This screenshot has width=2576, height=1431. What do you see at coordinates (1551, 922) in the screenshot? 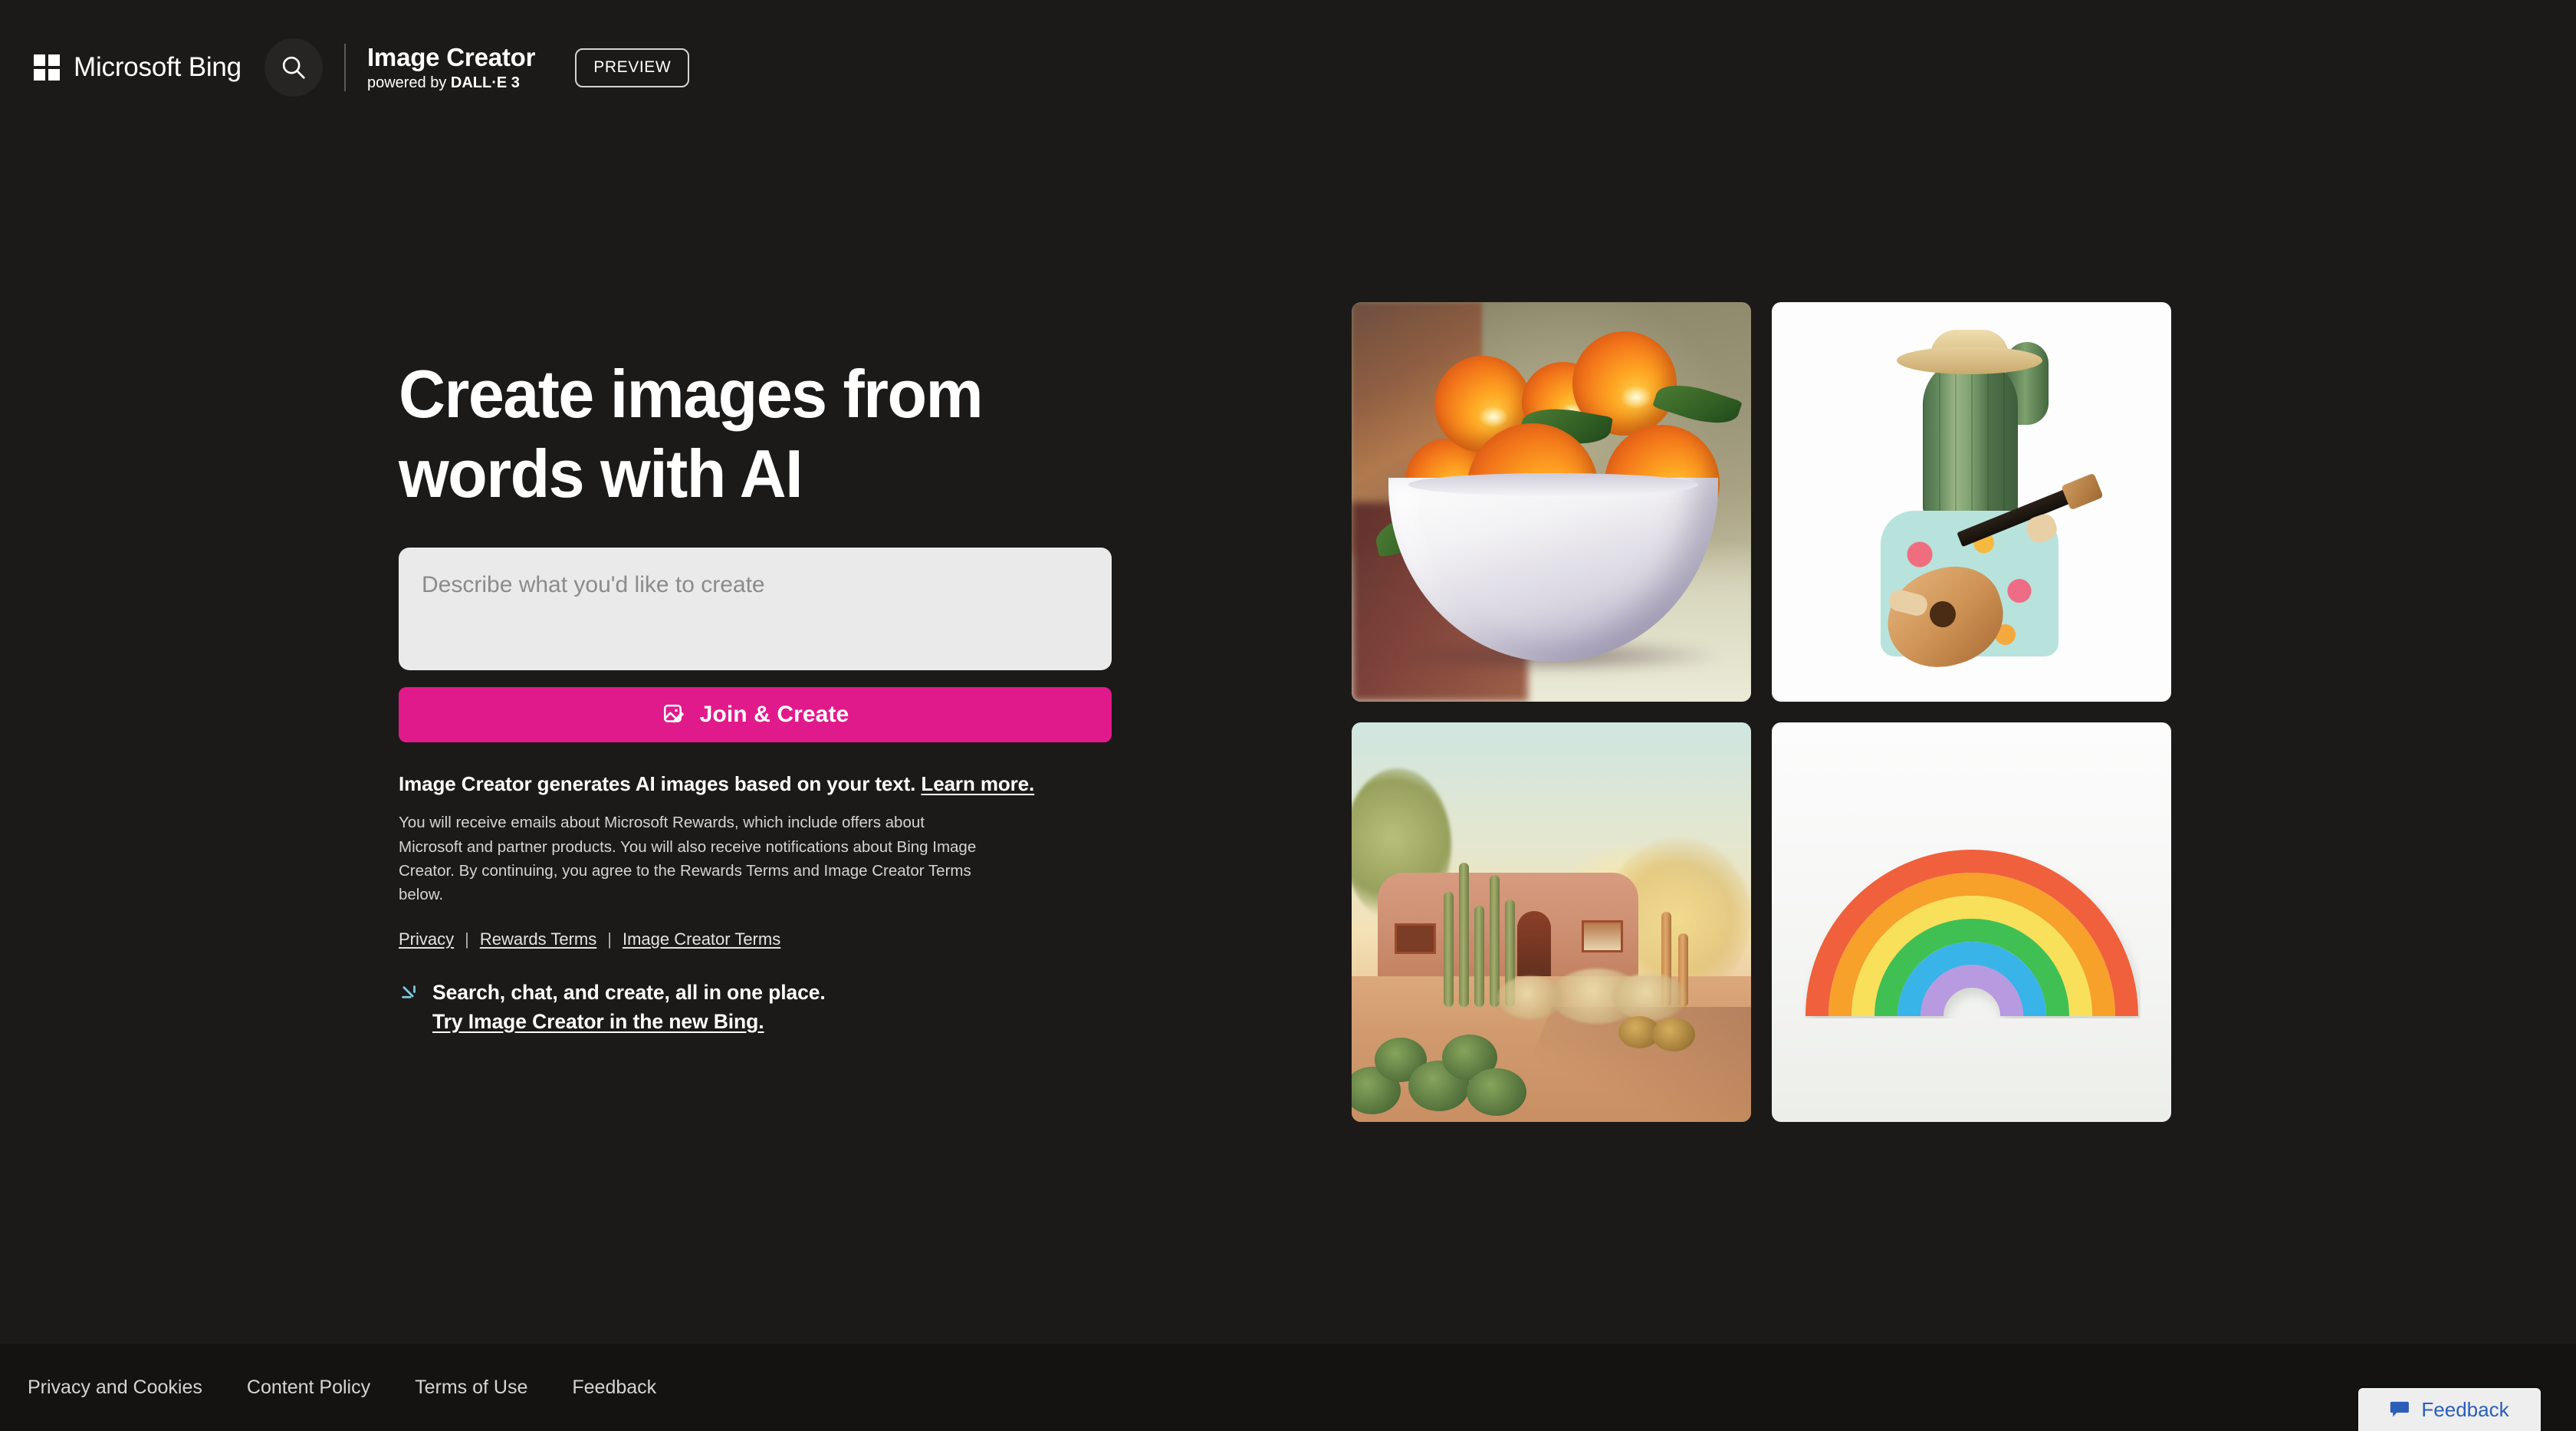
I see `gallery-tile-desert-adobe-house` at bounding box center [1551, 922].